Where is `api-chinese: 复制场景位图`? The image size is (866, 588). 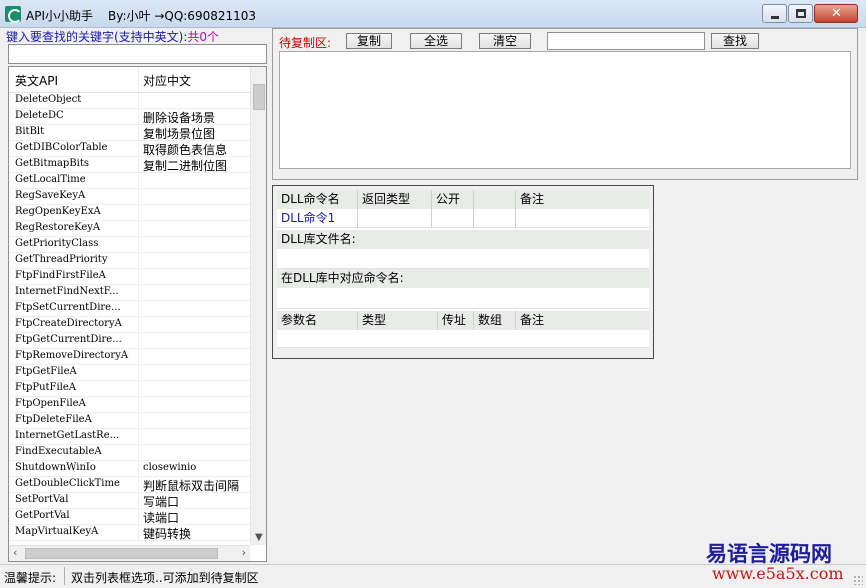 api-chinese: 复制场景位图 is located at coordinates (179, 134).